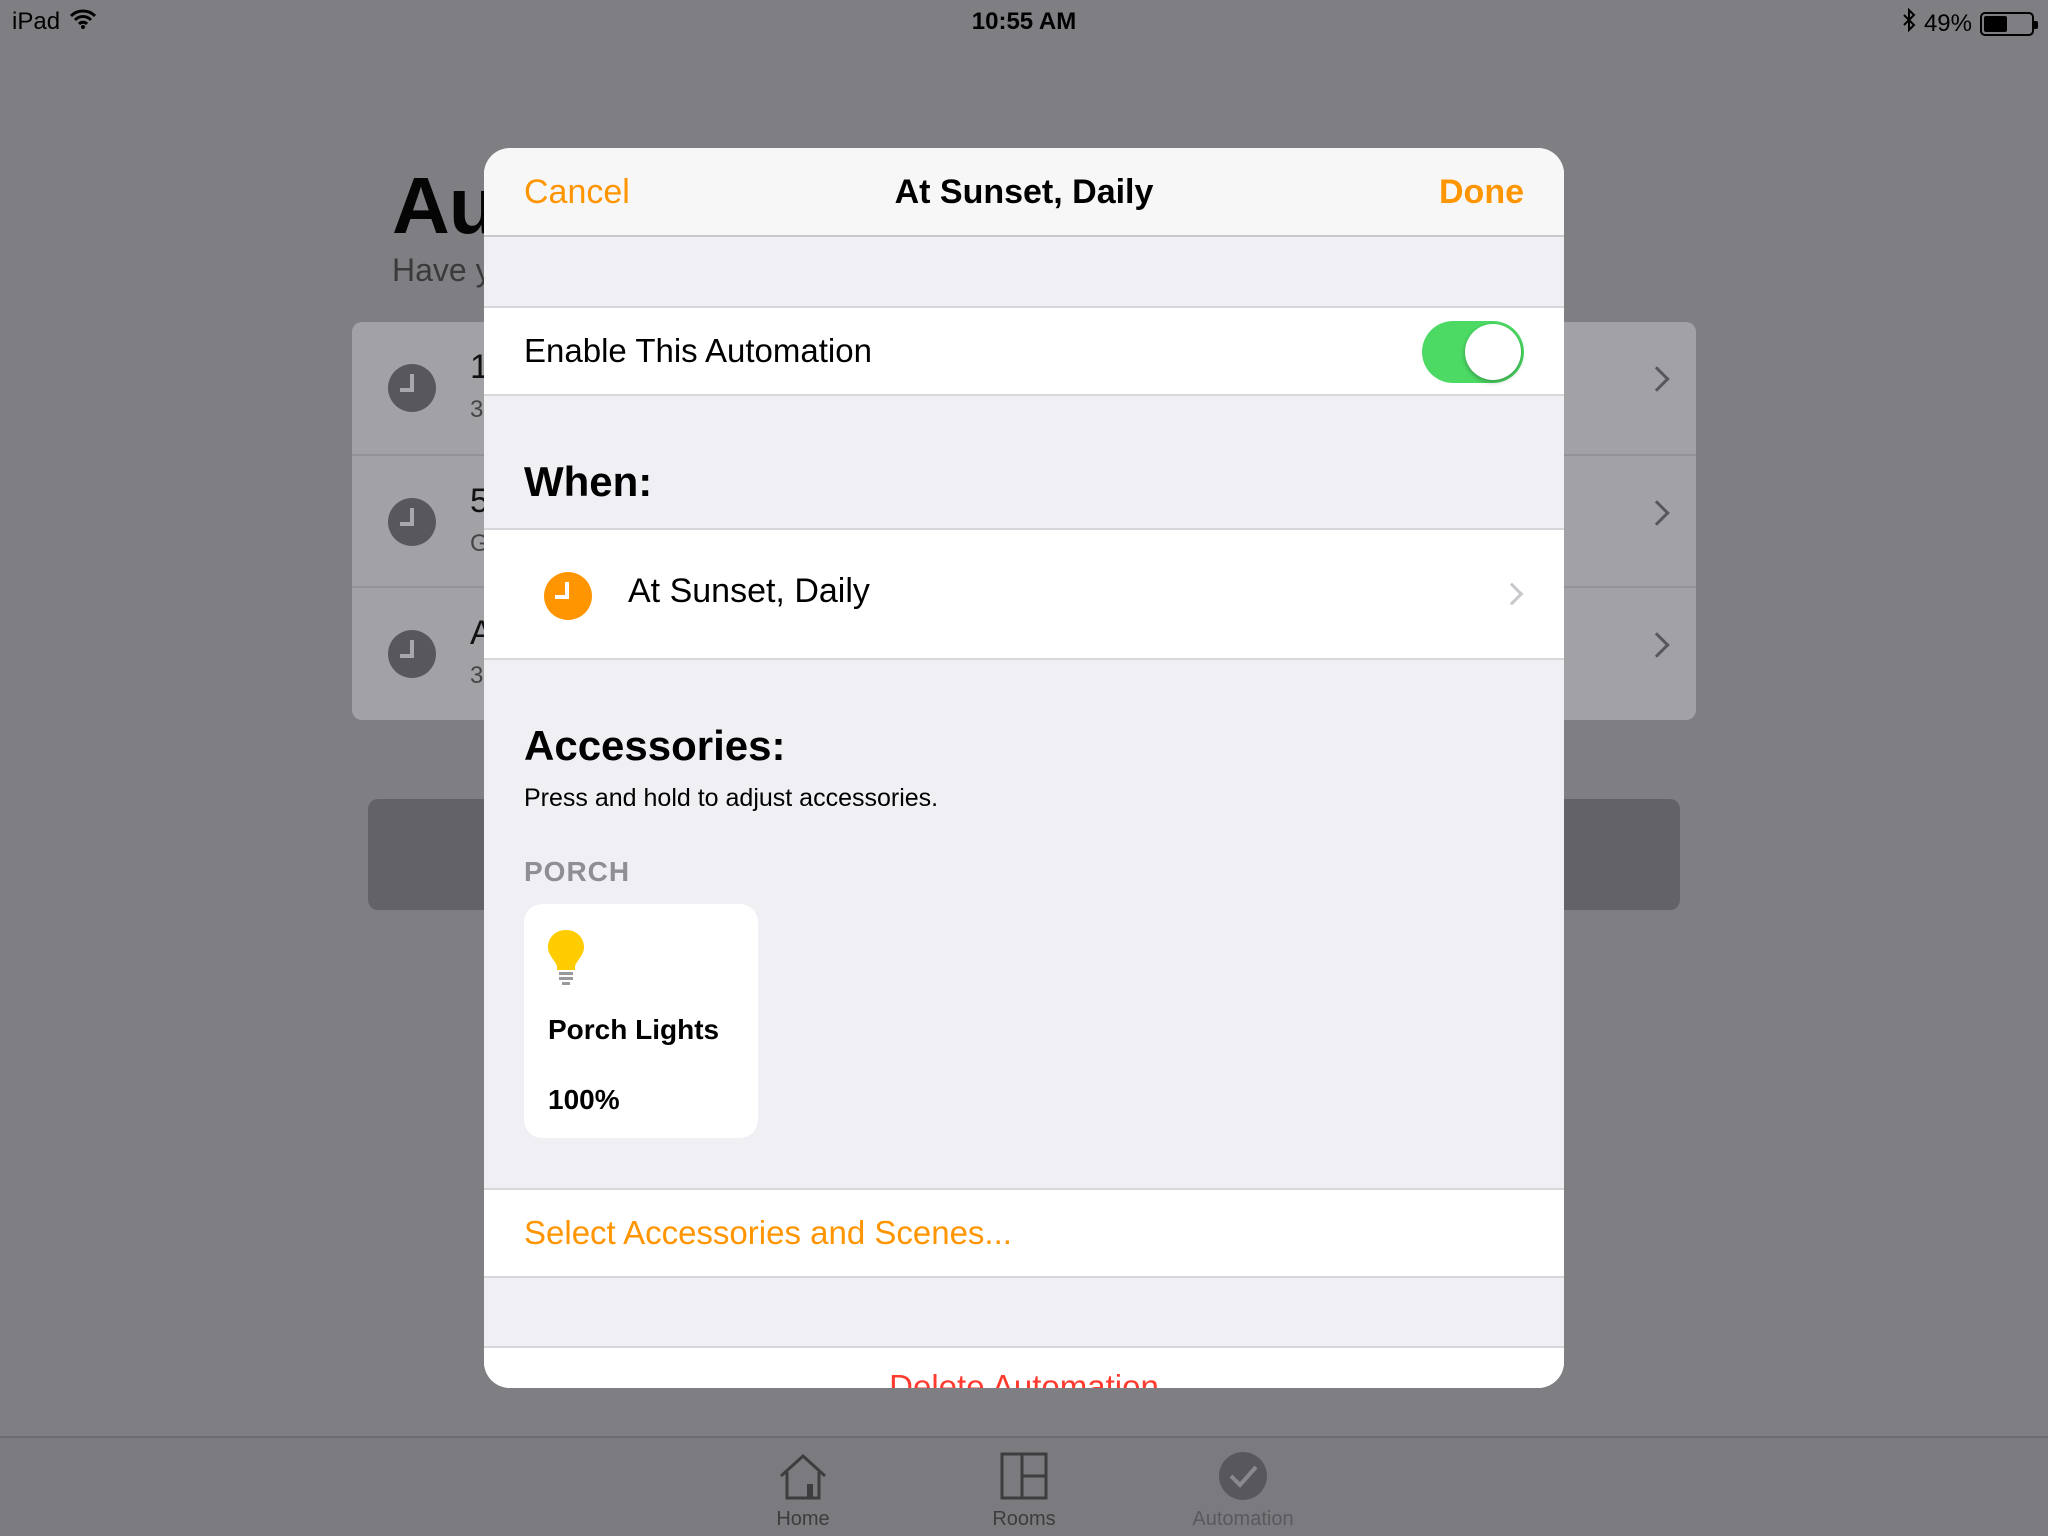 The width and height of the screenshot is (2048, 1536). I want to click on accessory-tile-porch-lights: Porch Lights 100%, so click(641, 1021).